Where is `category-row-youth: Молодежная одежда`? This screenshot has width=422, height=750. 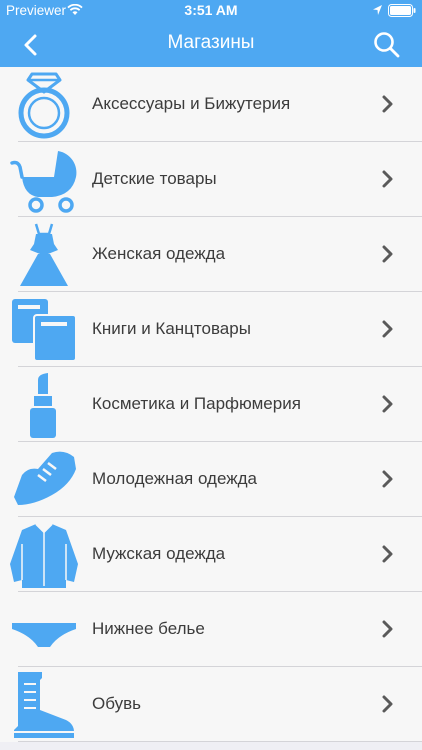
category-row-youth: Молодежная одежда is located at coordinates (211, 479).